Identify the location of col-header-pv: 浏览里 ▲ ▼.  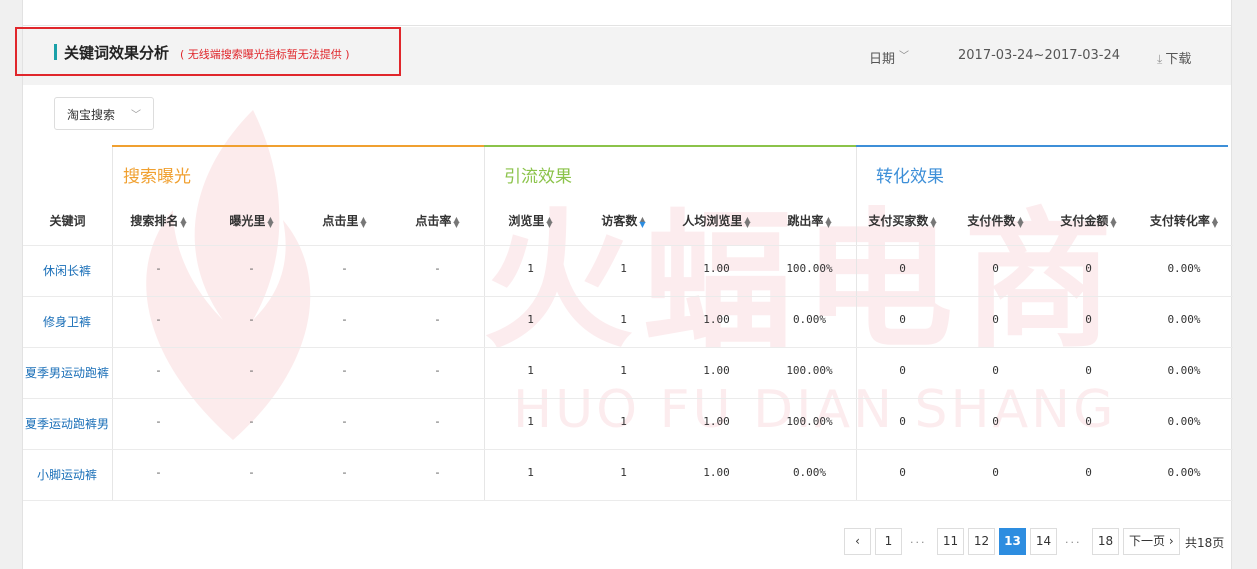
(530, 220).